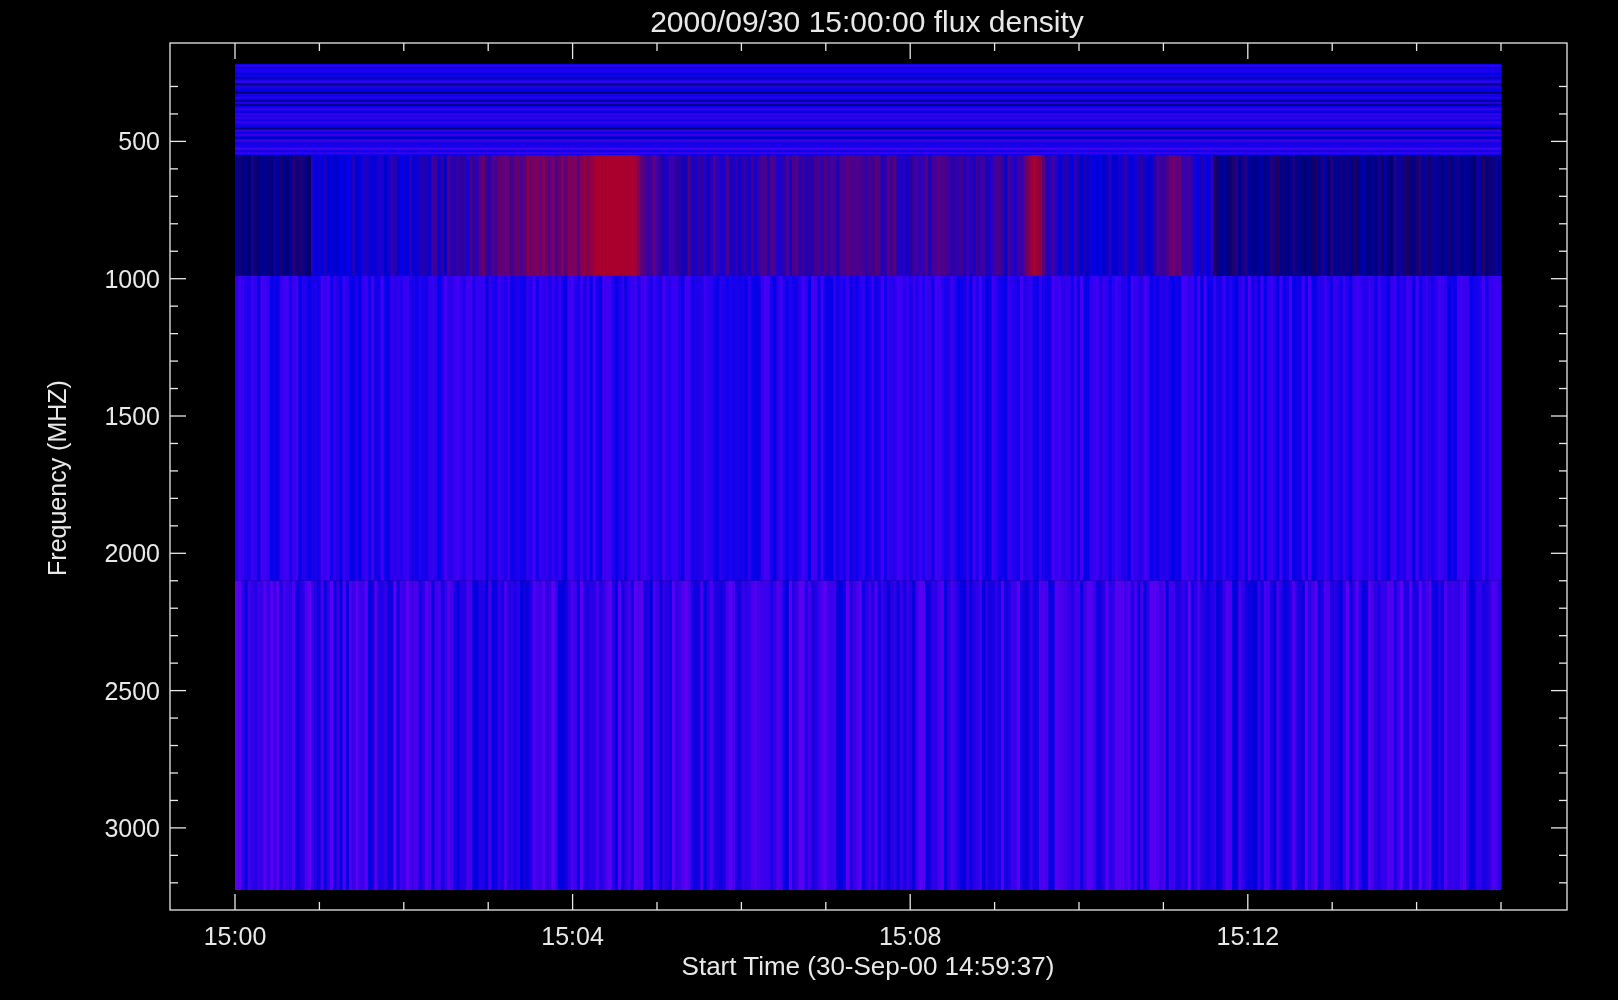 Image resolution: width=1618 pixels, height=1000 pixels. Describe the element at coordinates (139, 141) in the screenshot. I see `tick-label: 500` at that location.